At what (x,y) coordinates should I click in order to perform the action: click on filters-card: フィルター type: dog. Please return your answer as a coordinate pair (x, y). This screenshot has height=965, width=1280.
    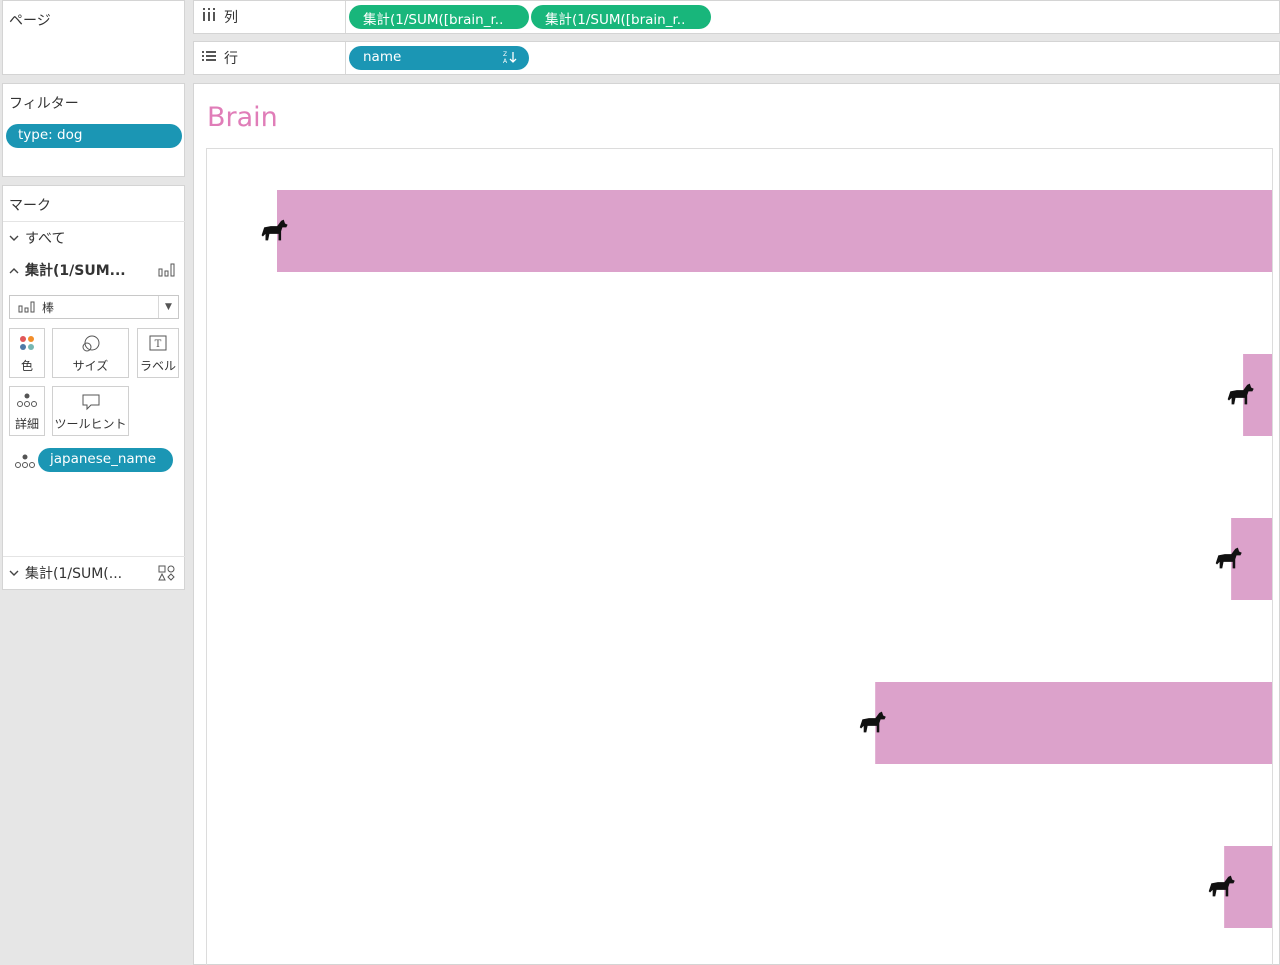
    Looking at the image, I should click on (93, 130).